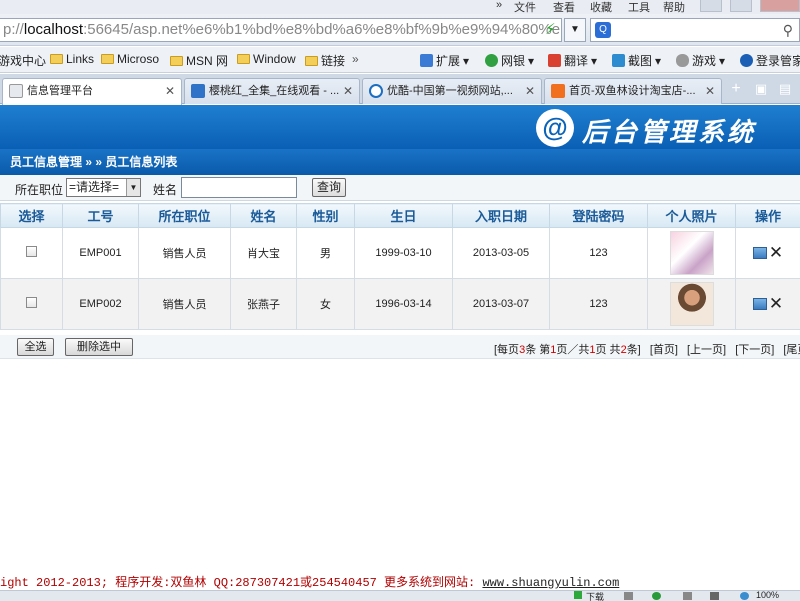 This screenshot has height=601, width=800. What do you see at coordinates (601, 7) in the screenshot?
I see `menu-favorites: 收藏` at bounding box center [601, 7].